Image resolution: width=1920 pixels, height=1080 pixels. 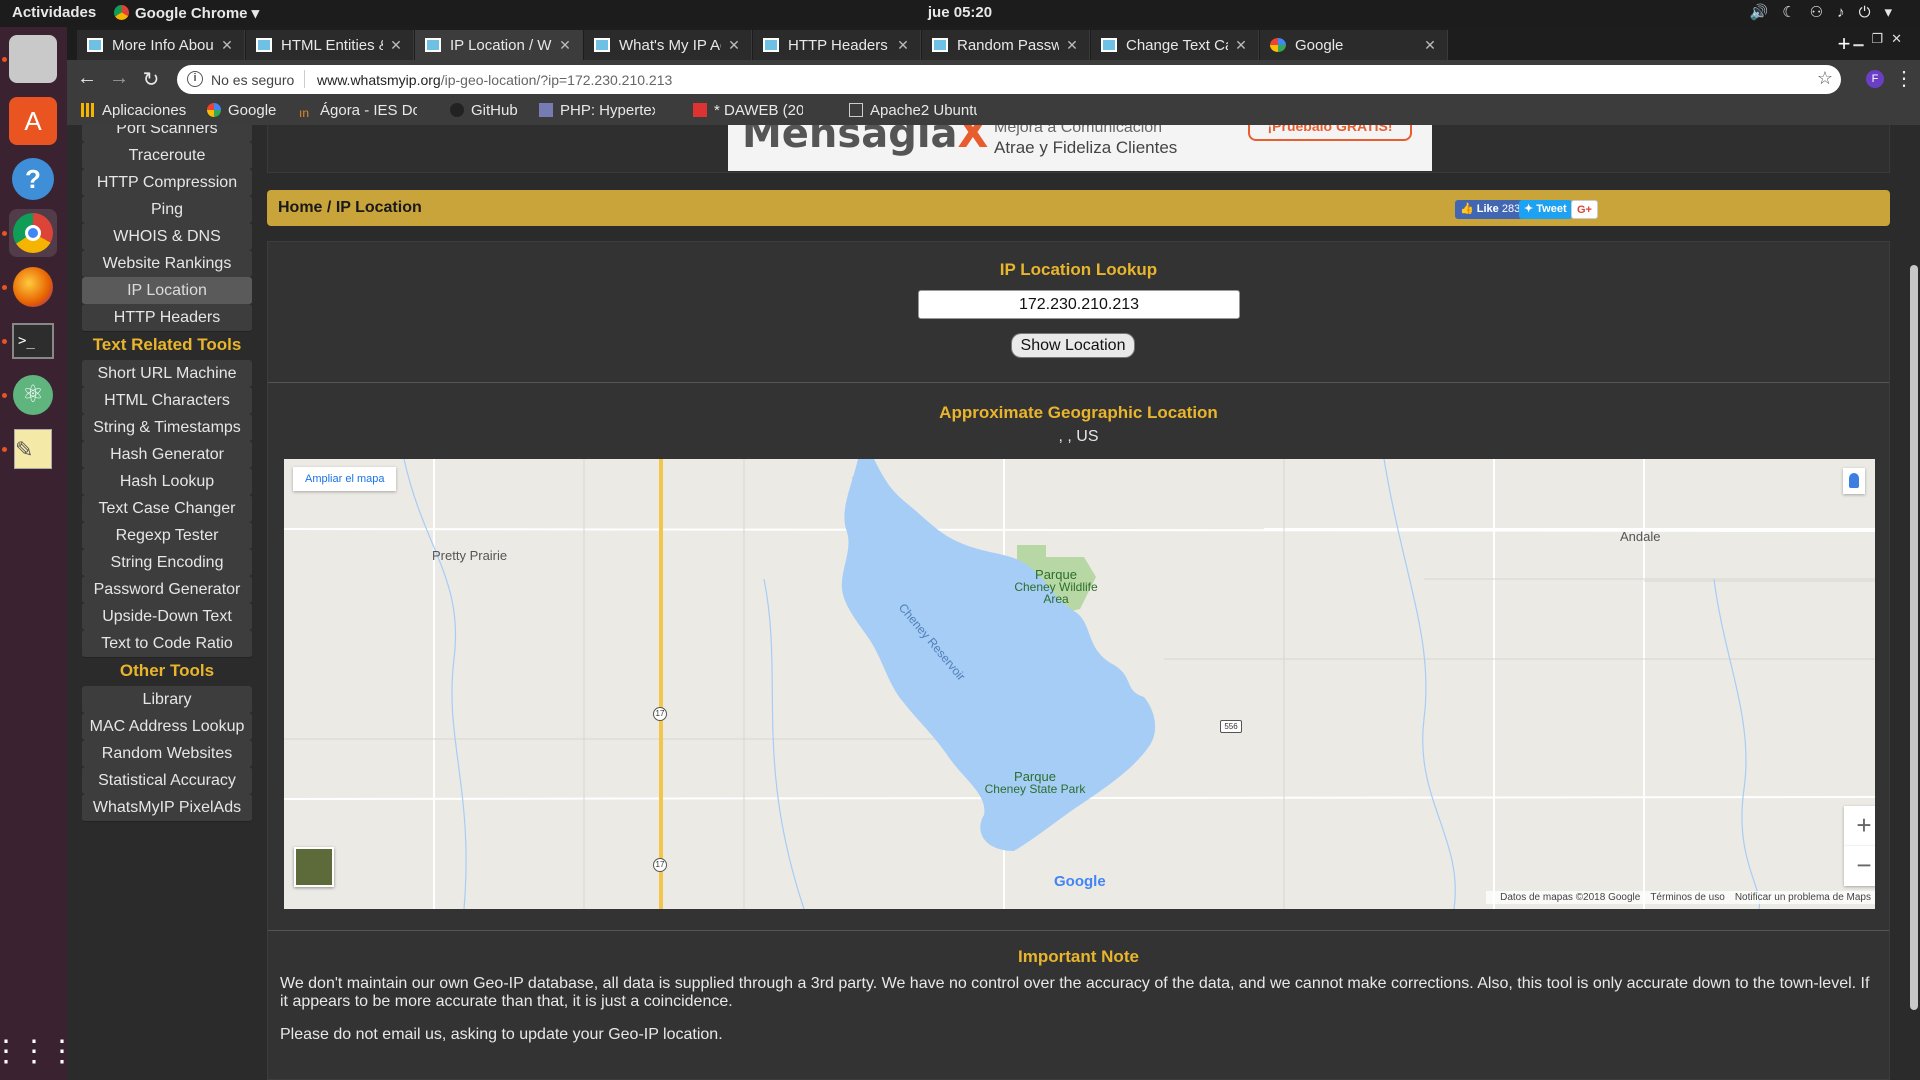 I want to click on sidebar-item-traceroute: Traceroute, so click(x=167, y=156).